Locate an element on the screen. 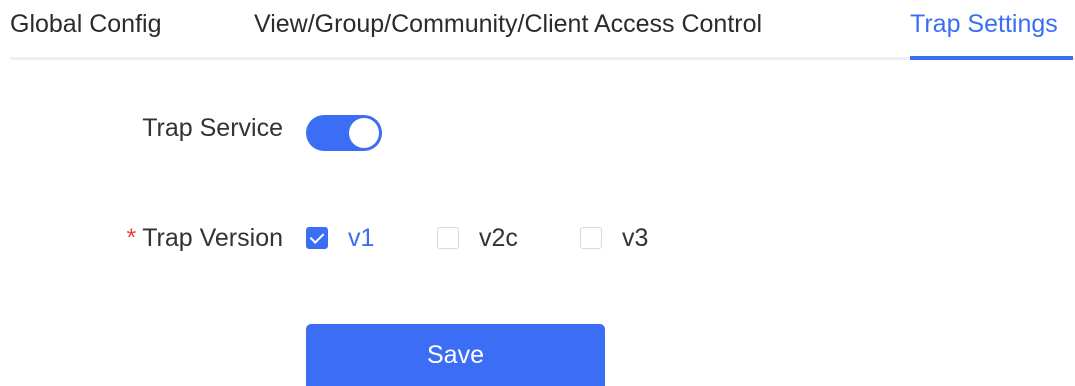  tab-trap-settings: Trap Settings is located at coordinates (984, 24).